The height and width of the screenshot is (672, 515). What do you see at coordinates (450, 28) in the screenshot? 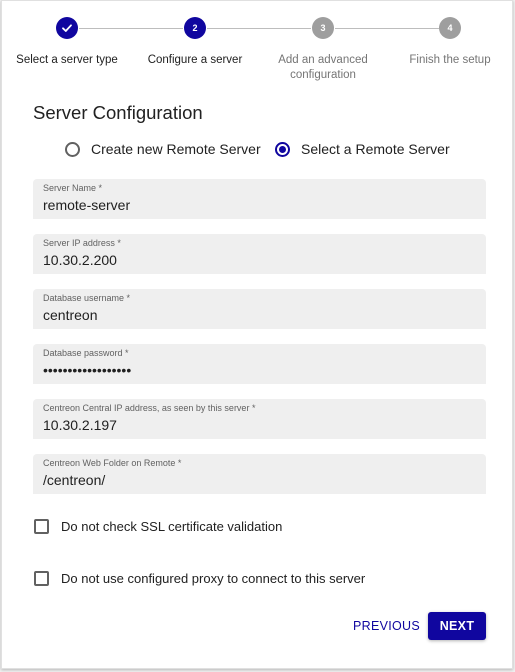
I see `step-number: 4` at bounding box center [450, 28].